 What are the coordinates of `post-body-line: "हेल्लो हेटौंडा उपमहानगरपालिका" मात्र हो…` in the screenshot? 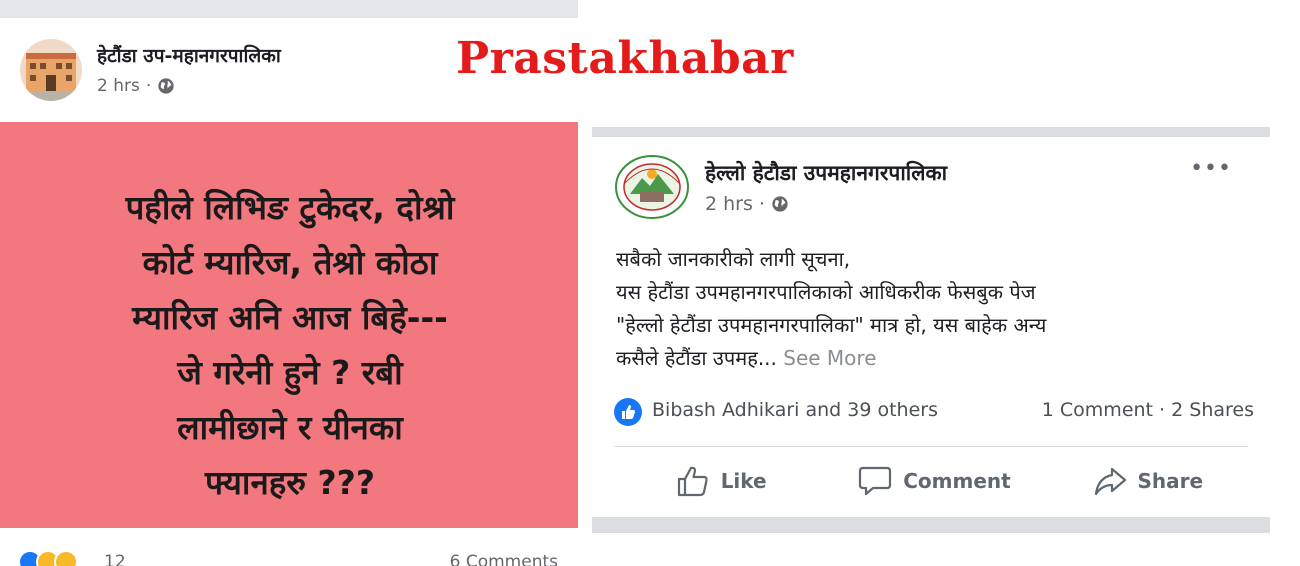 It's located at (831, 325).